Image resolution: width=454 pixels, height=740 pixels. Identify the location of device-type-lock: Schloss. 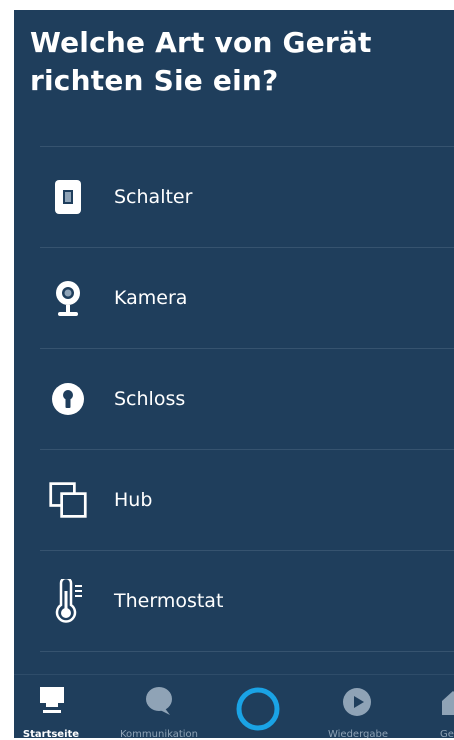
(247, 399).